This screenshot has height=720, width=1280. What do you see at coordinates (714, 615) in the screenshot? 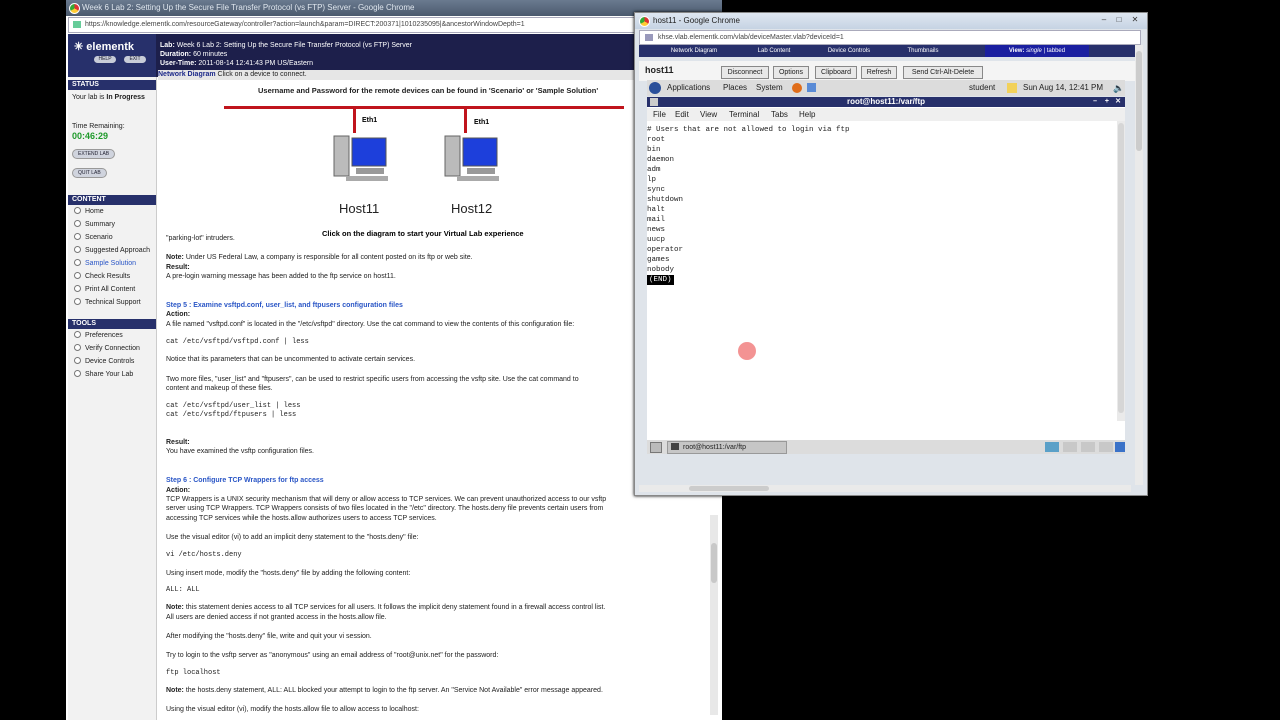
I see `lab-content-scrollbar` at bounding box center [714, 615].